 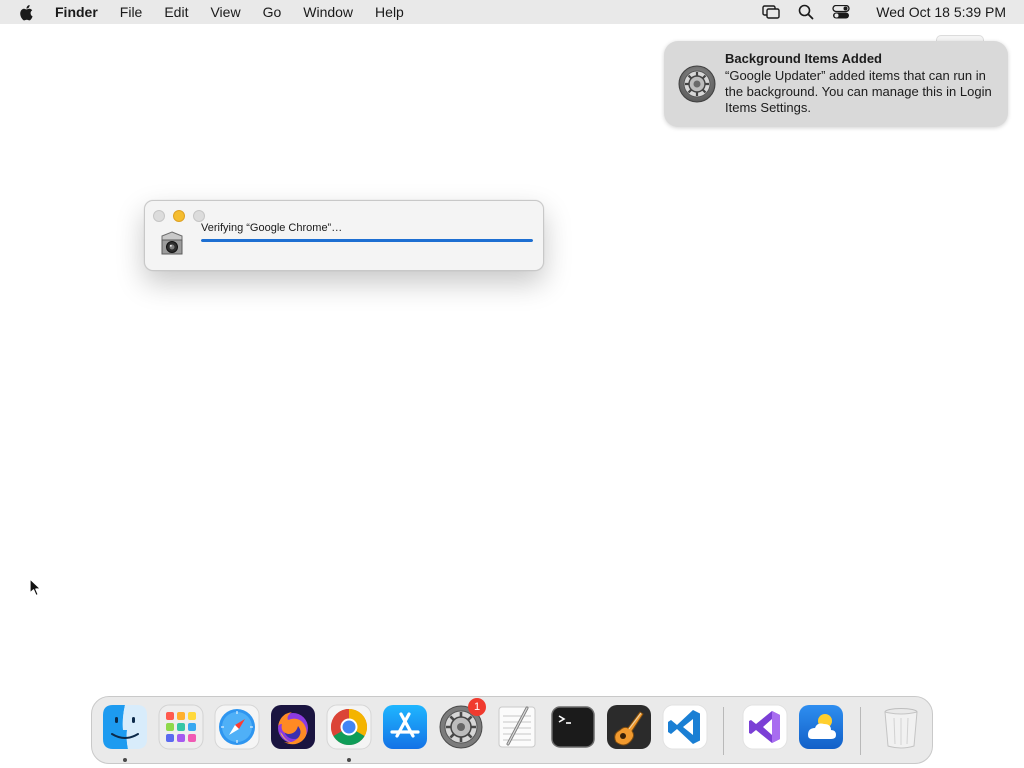 I want to click on window-minimize-button, so click(x=179, y=216).